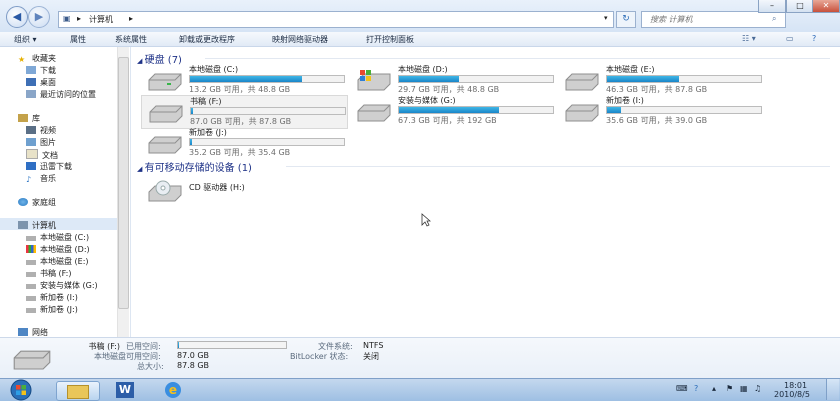  Describe the element at coordinates (729, 388) in the screenshot. I see `action-center-flag-icon: ⚑` at that location.